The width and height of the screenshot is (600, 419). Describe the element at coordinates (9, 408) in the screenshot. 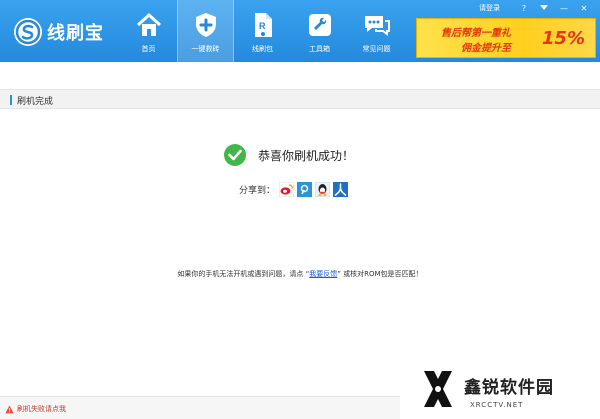

I see `warning-icon` at that location.